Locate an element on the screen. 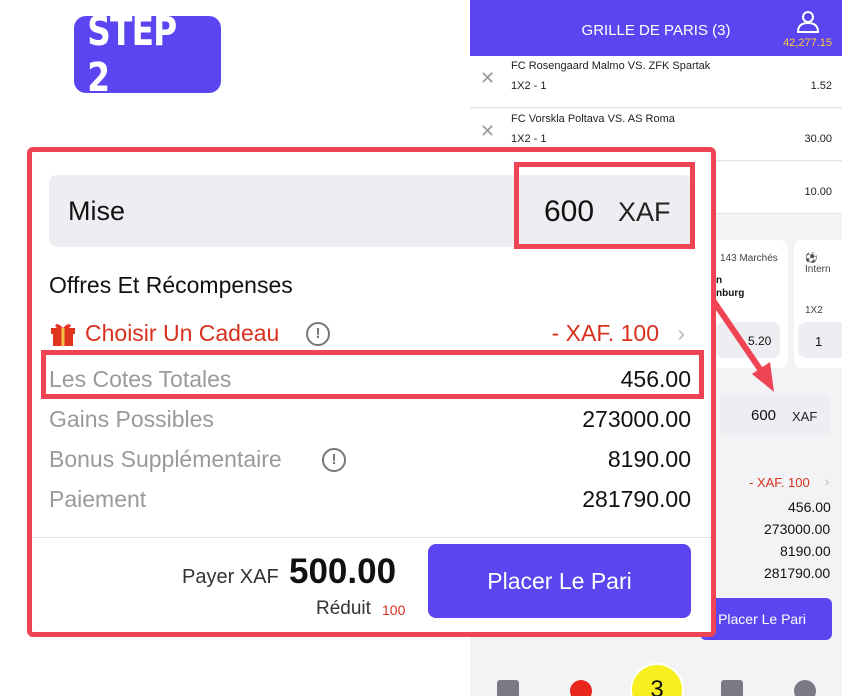  bet-odd: 30.00 is located at coordinates (818, 139).